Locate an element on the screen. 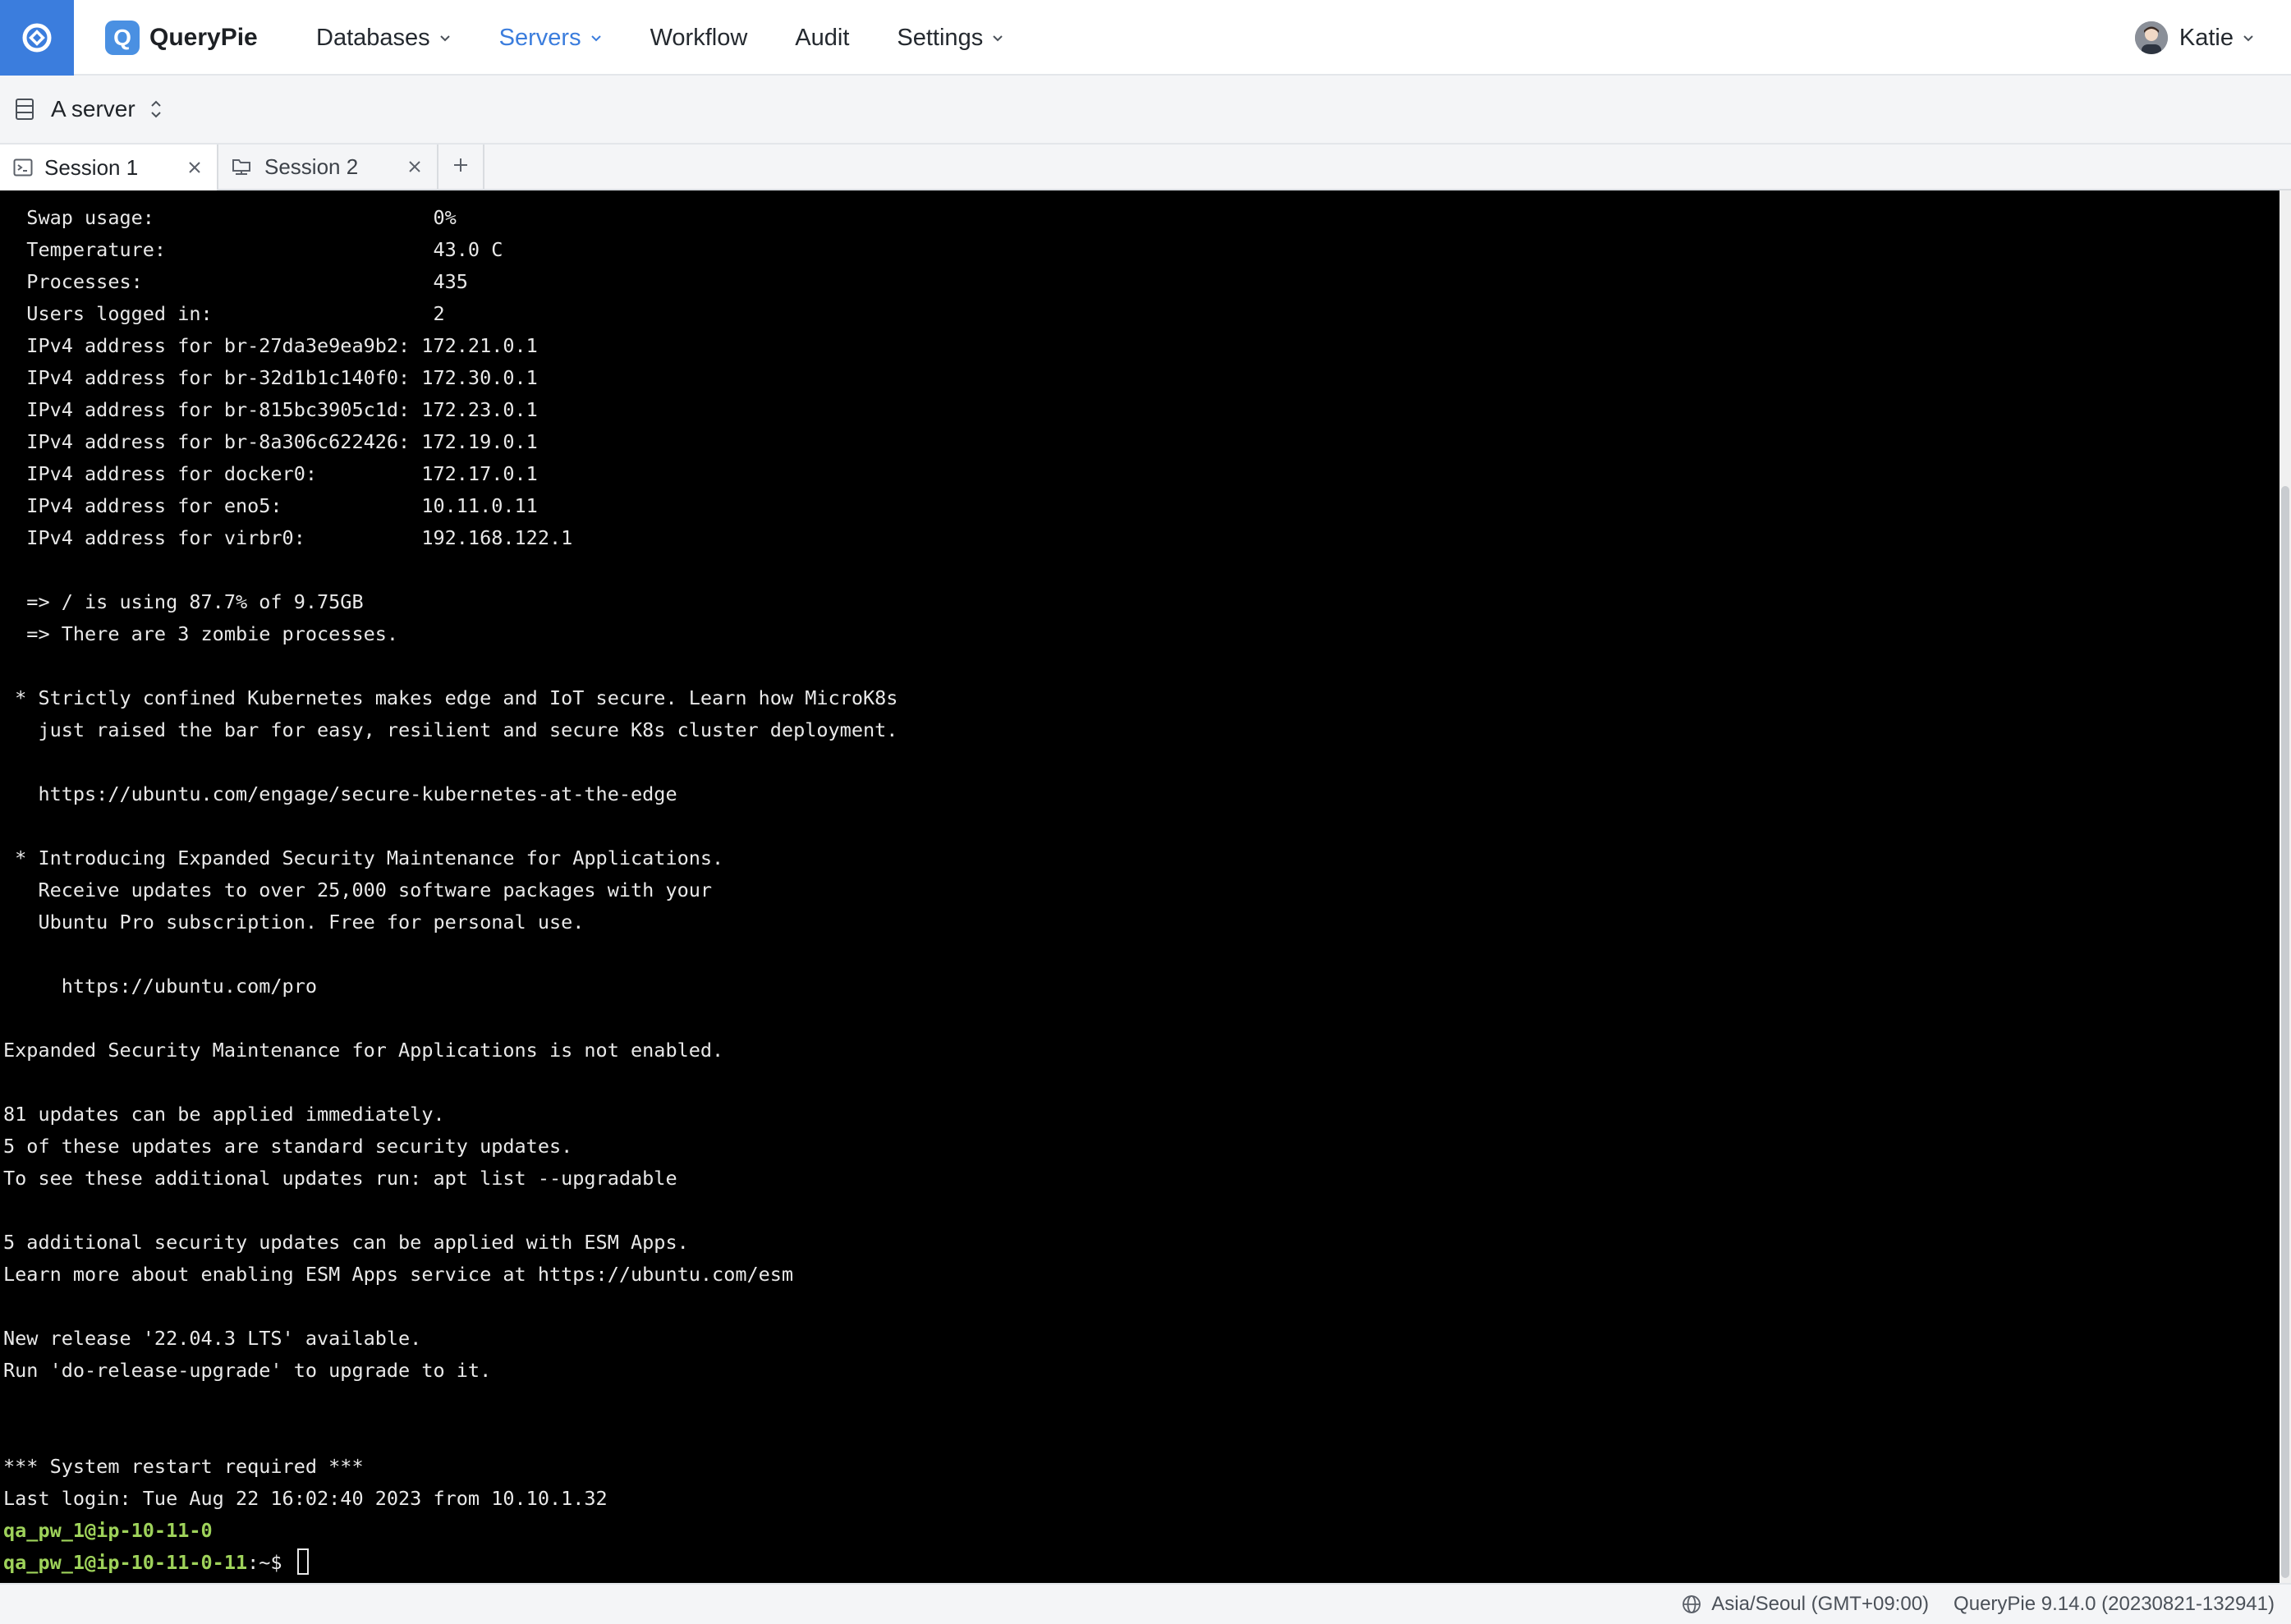  terminal-line: IPv4 address for virbr0: 192.168.122.1 is located at coordinates (288, 537).